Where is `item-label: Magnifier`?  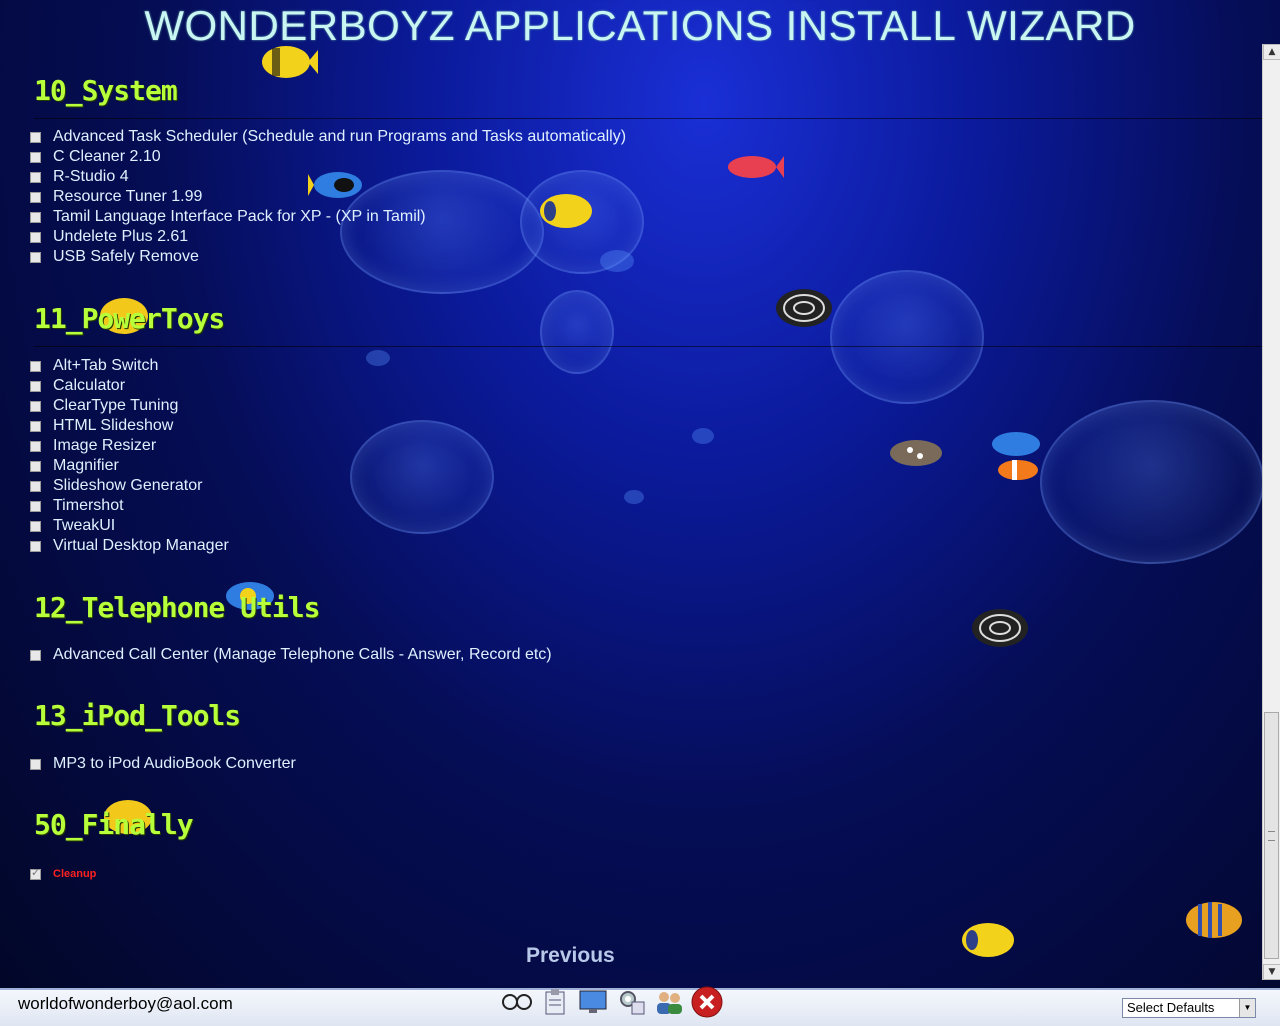 item-label: Magnifier is located at coordinates (86, 465).